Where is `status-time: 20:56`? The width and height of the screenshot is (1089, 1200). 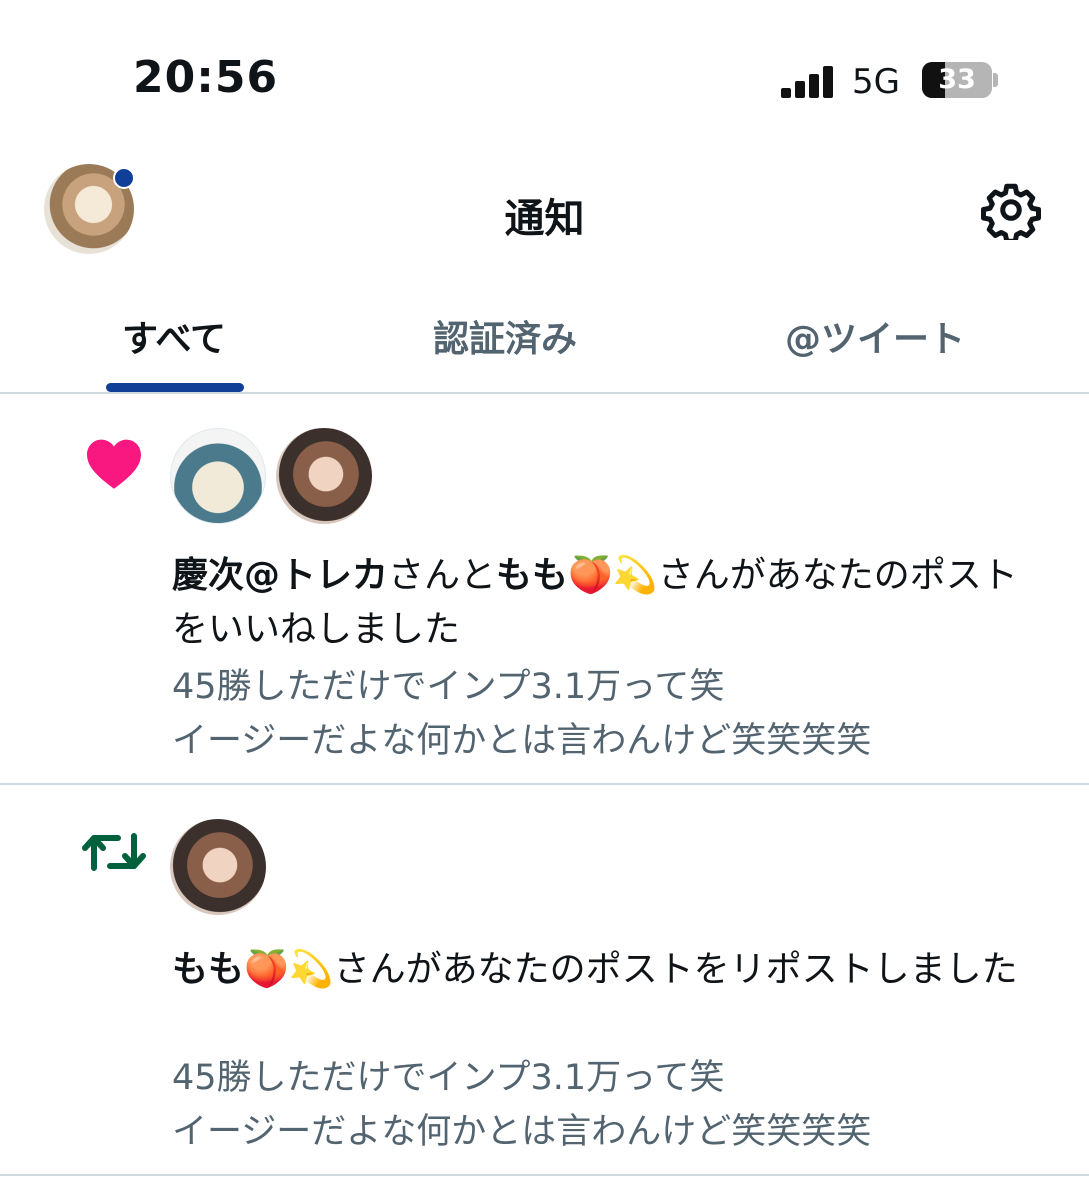
status-time: 20:56 is located at coordinates (206, 77).